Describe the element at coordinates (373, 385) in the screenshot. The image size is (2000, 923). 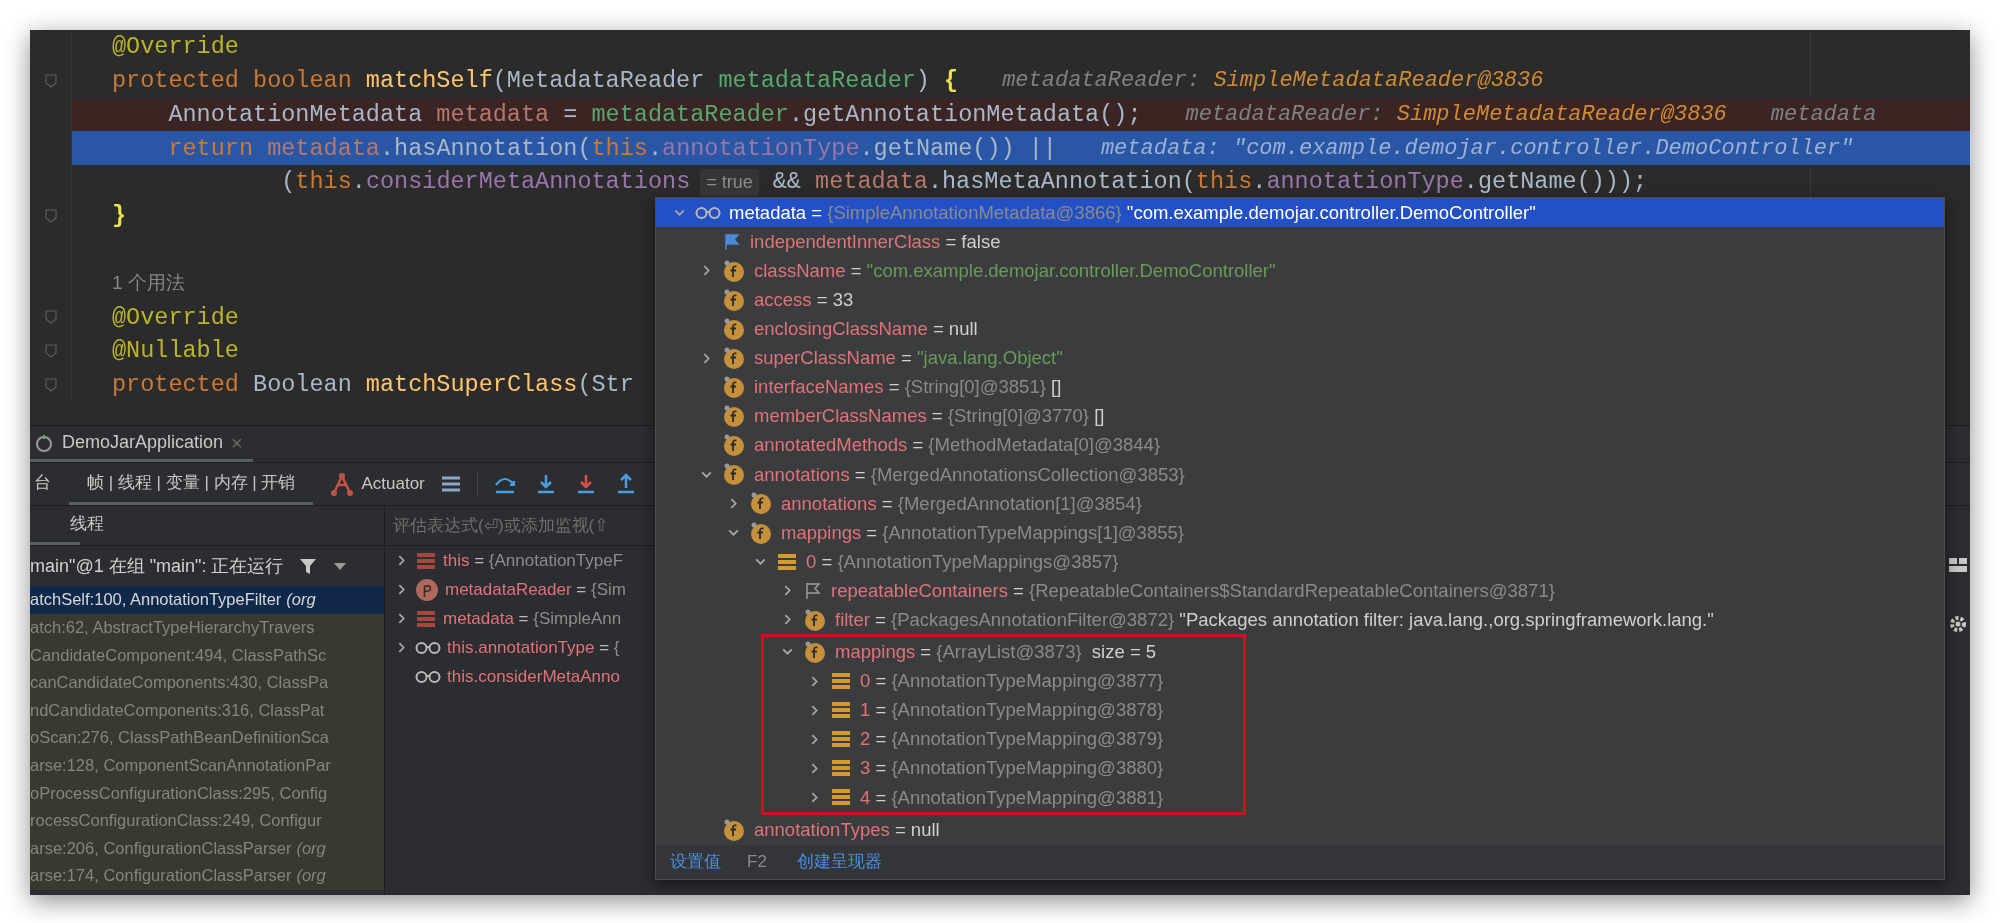
I see `code-text: protected Boolean matchSuperClass(Str` at that location.